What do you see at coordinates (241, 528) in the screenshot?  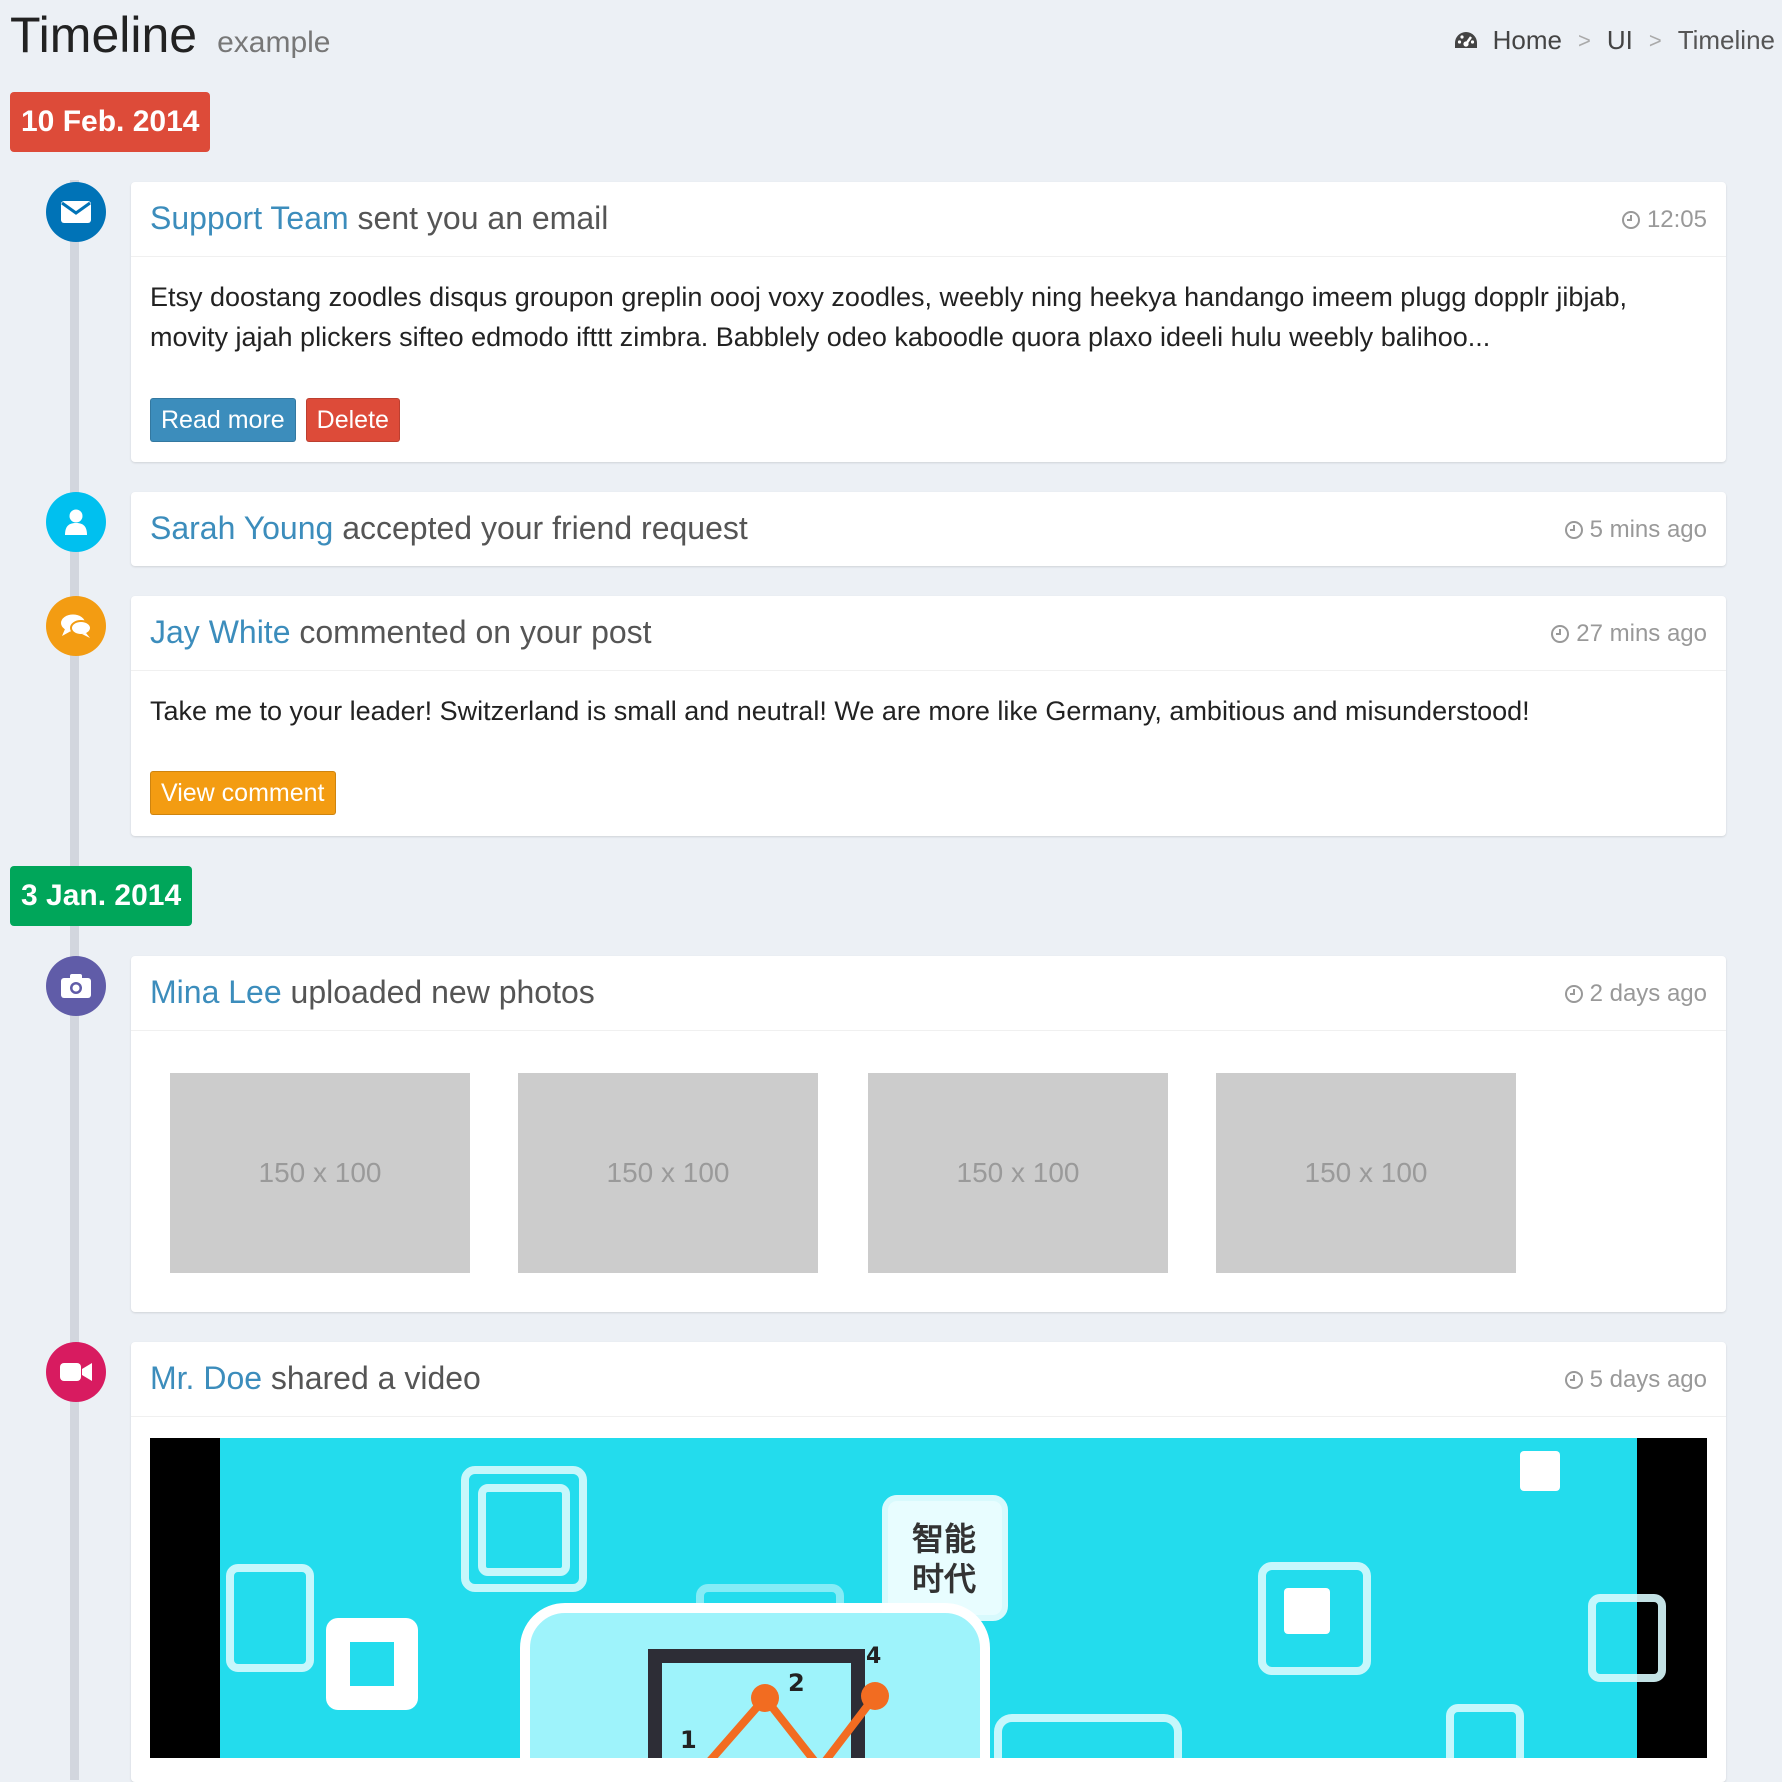 I see `actor-link: Sarah Young` at bounding box center [241, 528].